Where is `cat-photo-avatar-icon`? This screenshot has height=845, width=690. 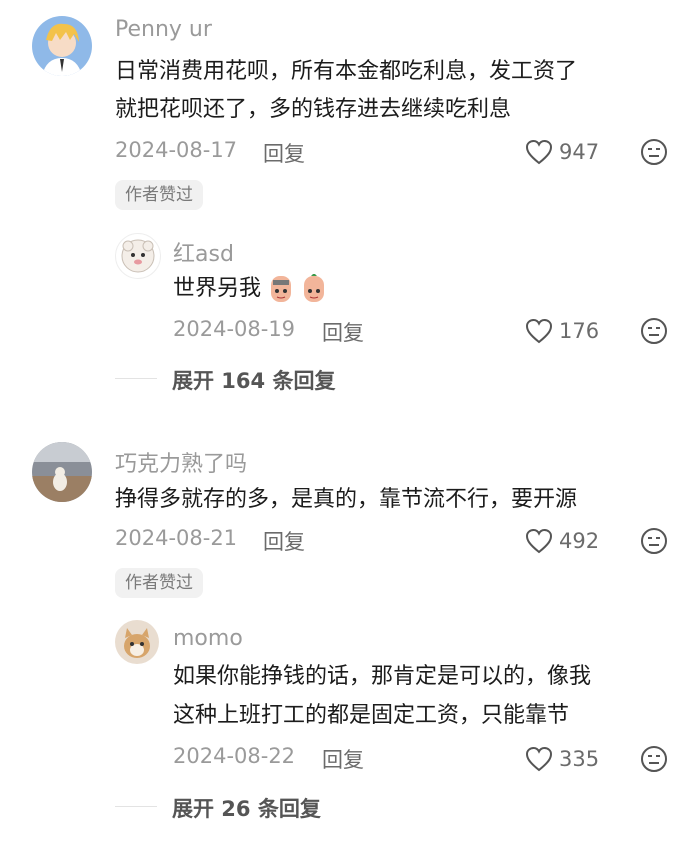 cat-photo-avatar-icon is located at coordinates (137, 642).